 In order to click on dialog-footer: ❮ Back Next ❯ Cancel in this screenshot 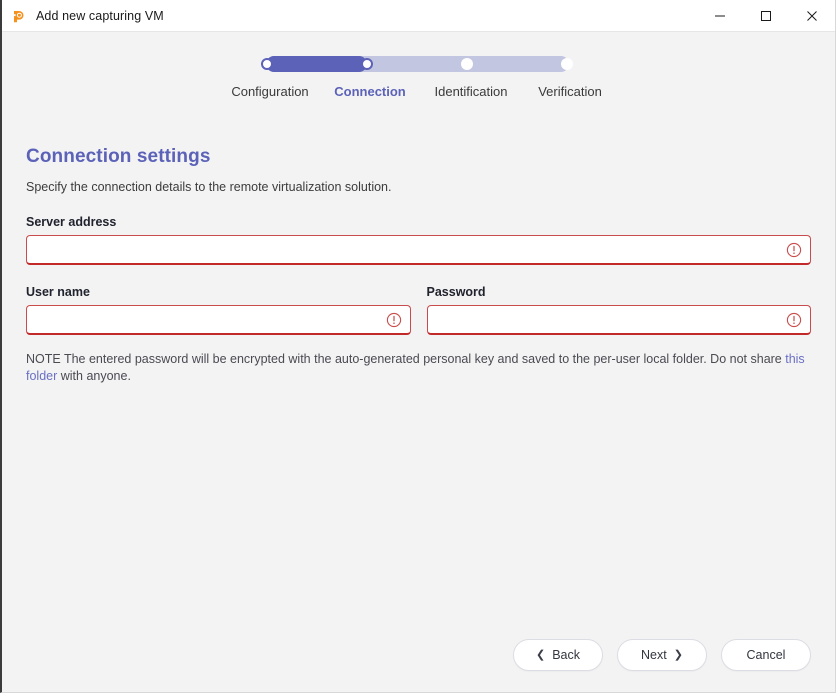, I will do `click(662, 655)`.